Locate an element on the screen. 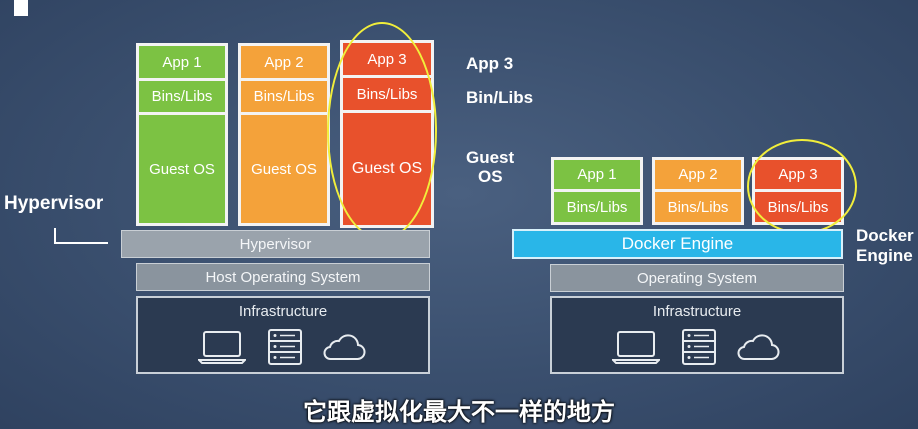 This screenshot has height=429, width=918. vm-app2-app: App 2 is located at coordinates (284, 62).